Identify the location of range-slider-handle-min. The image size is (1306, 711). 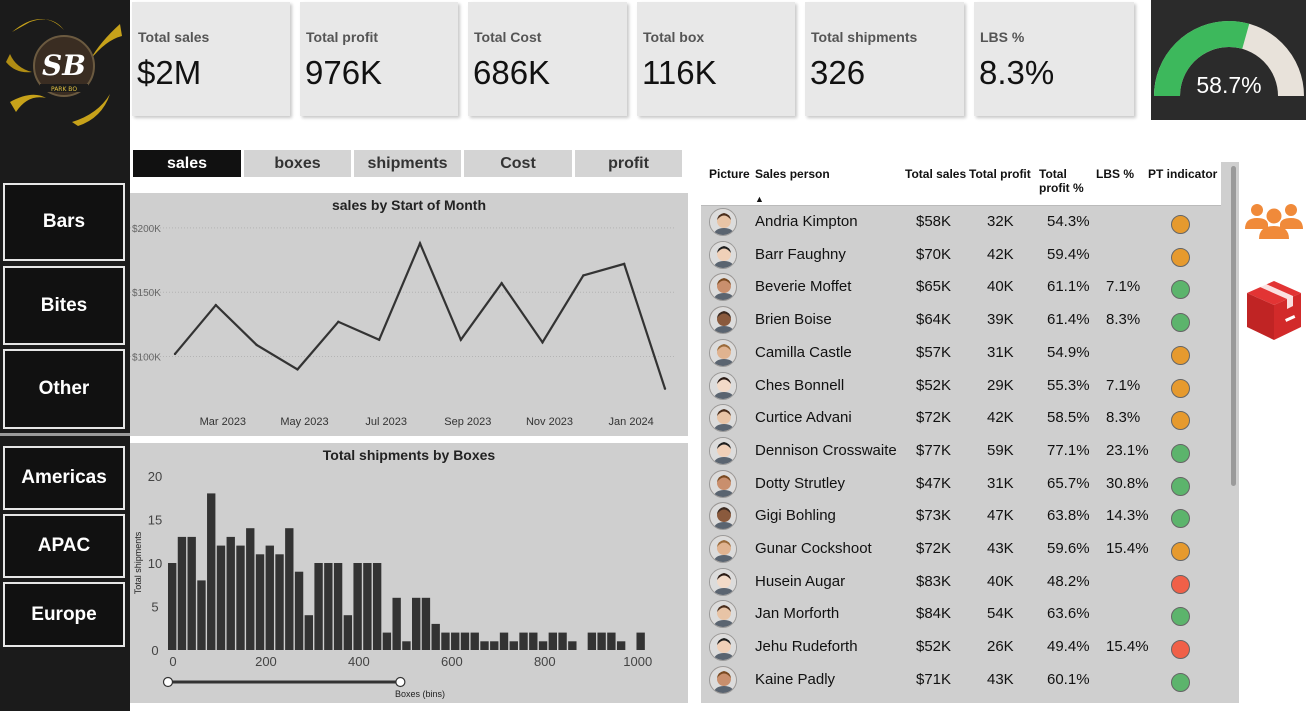
(168, 682).